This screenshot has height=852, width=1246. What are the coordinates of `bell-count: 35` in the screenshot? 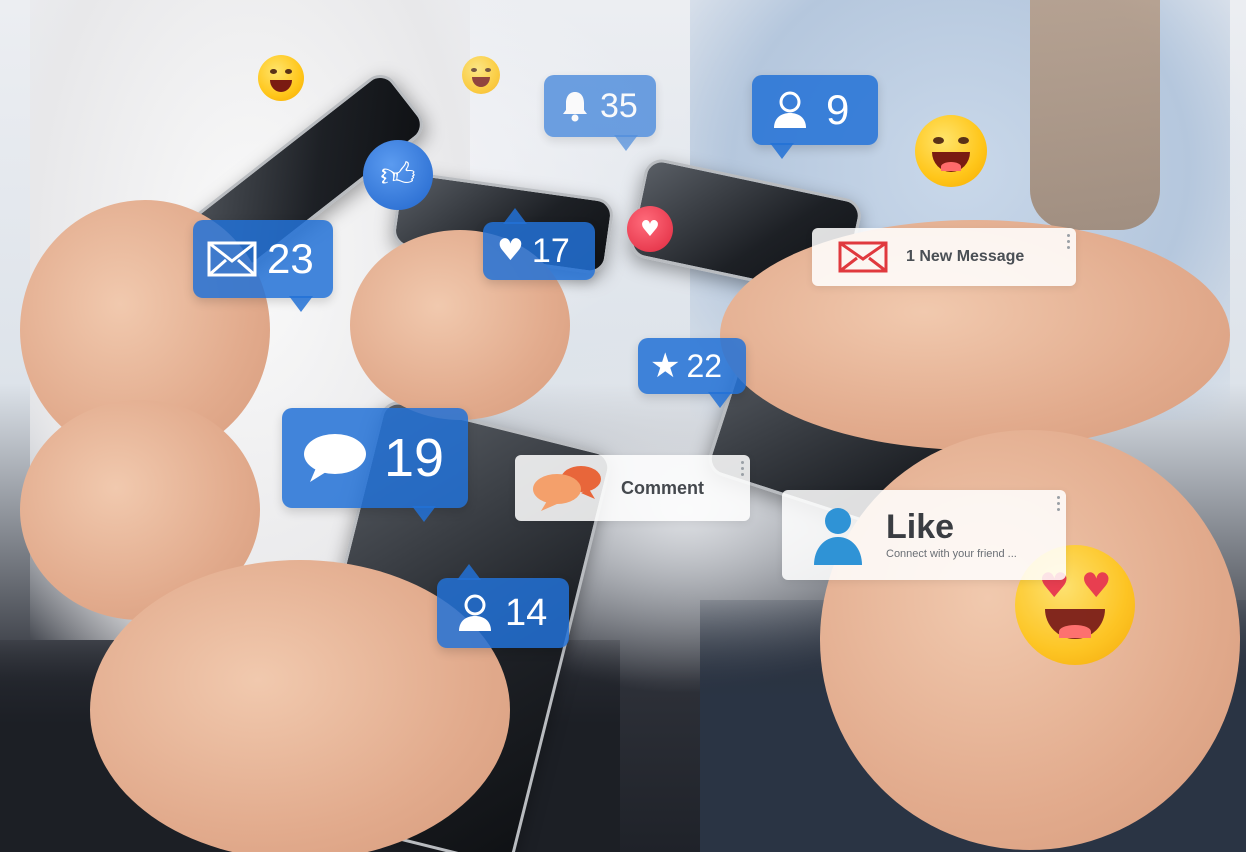 It's located at (619, 105).